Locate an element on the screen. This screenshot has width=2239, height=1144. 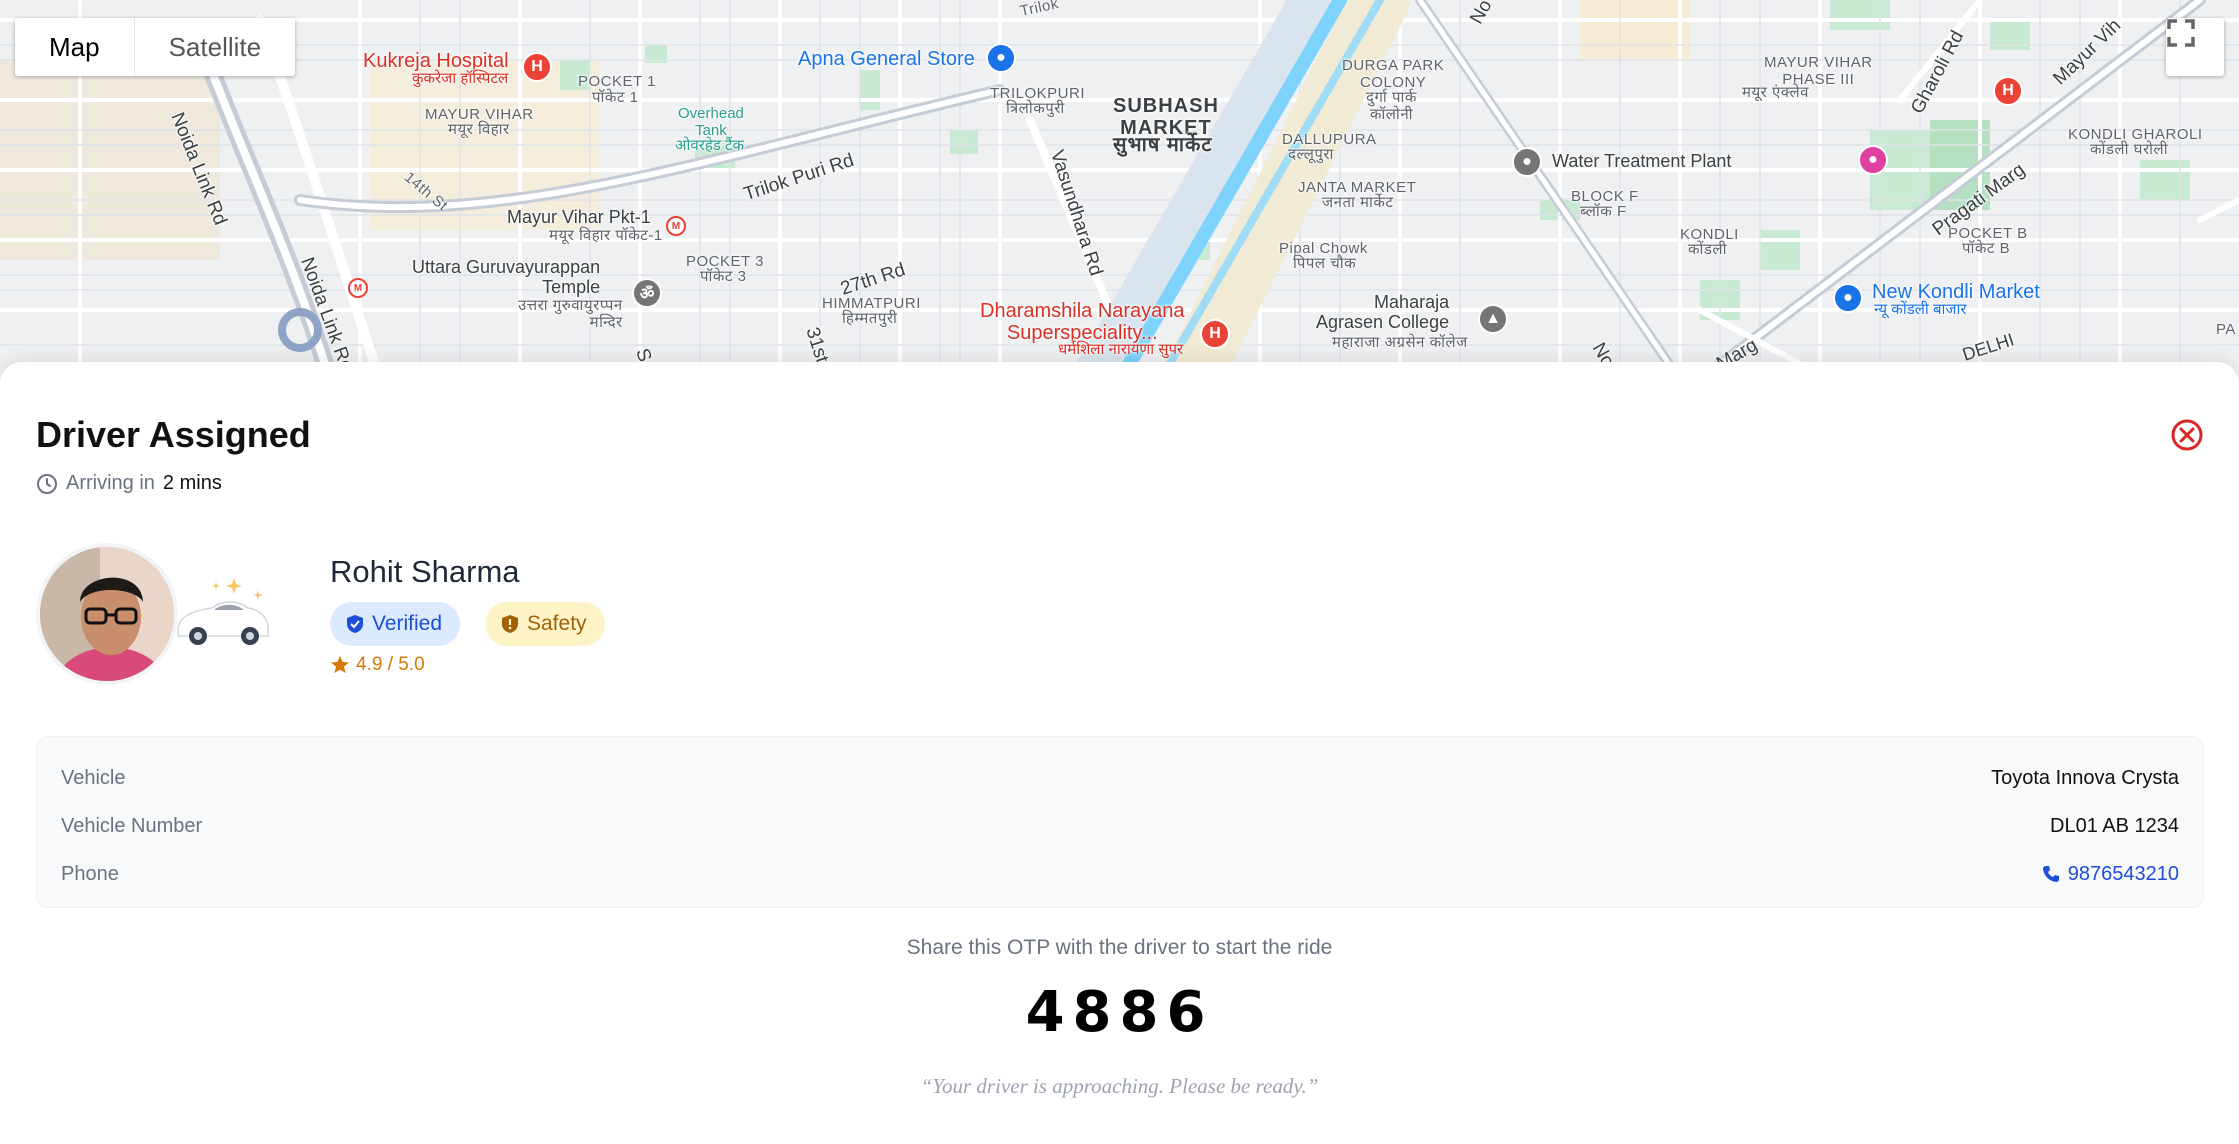
safety-badge: Safety is located at coordinates (545, 624).